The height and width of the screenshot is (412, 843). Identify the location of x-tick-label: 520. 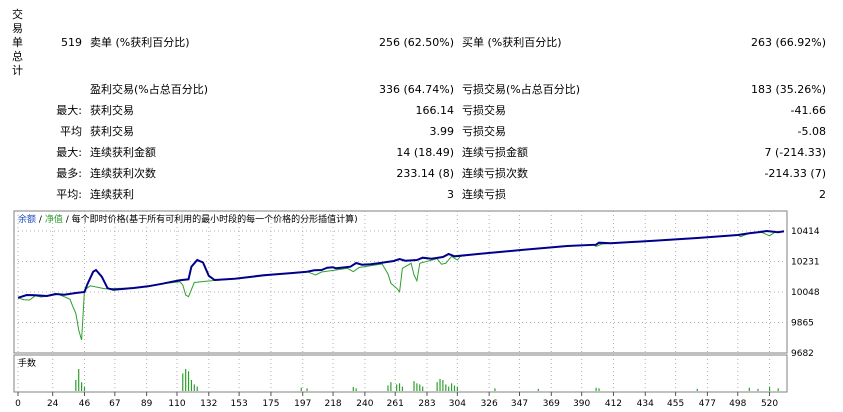
(769, 404).